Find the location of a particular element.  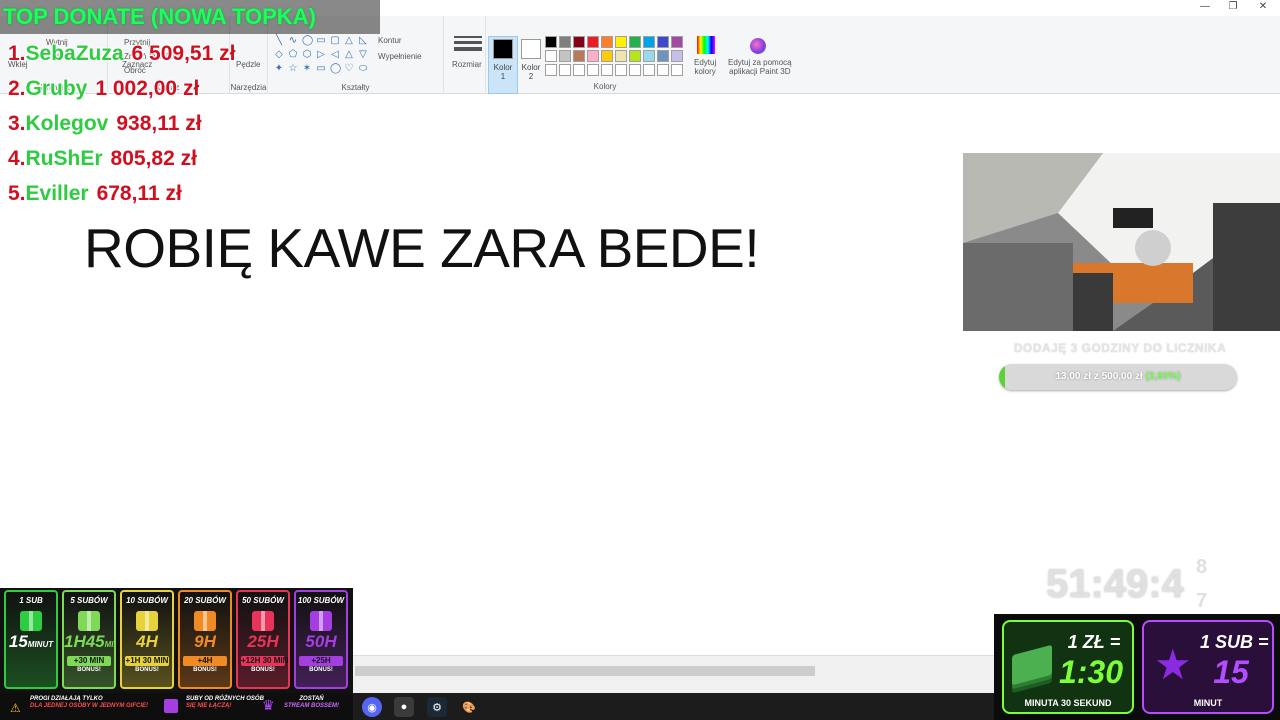

sub-conversion-sub: MINUT is located at coordinates (1208, 703).